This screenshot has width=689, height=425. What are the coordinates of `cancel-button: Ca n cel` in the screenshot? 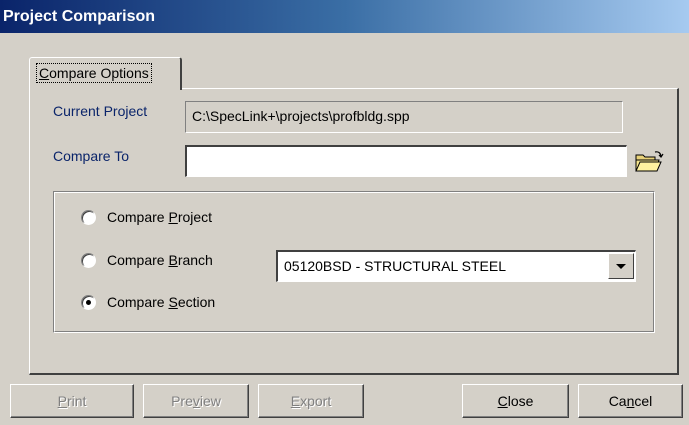 It's located at (630, 401).